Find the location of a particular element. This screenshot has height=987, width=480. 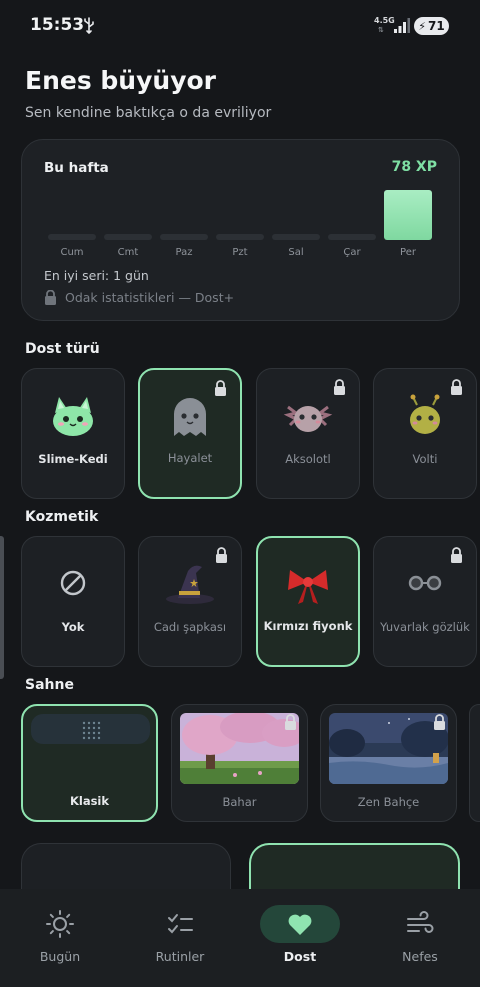

companion-slime-cat: Slime-Kedi is located at coordinates (73, 433).